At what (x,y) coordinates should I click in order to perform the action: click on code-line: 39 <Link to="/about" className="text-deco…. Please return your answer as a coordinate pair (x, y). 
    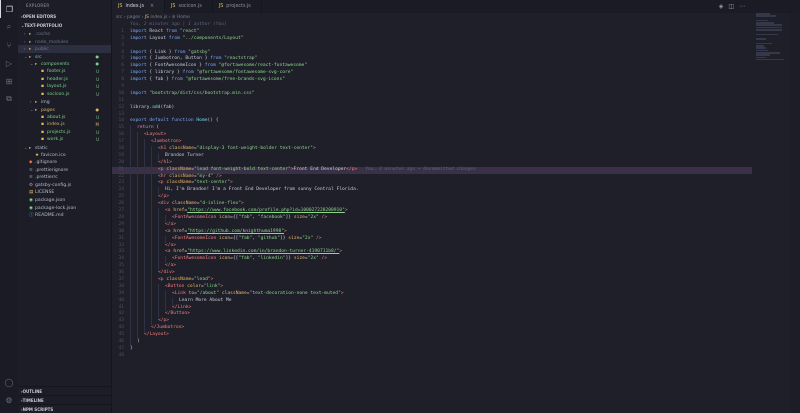
    Looking at the image, I should click on (231, 294).